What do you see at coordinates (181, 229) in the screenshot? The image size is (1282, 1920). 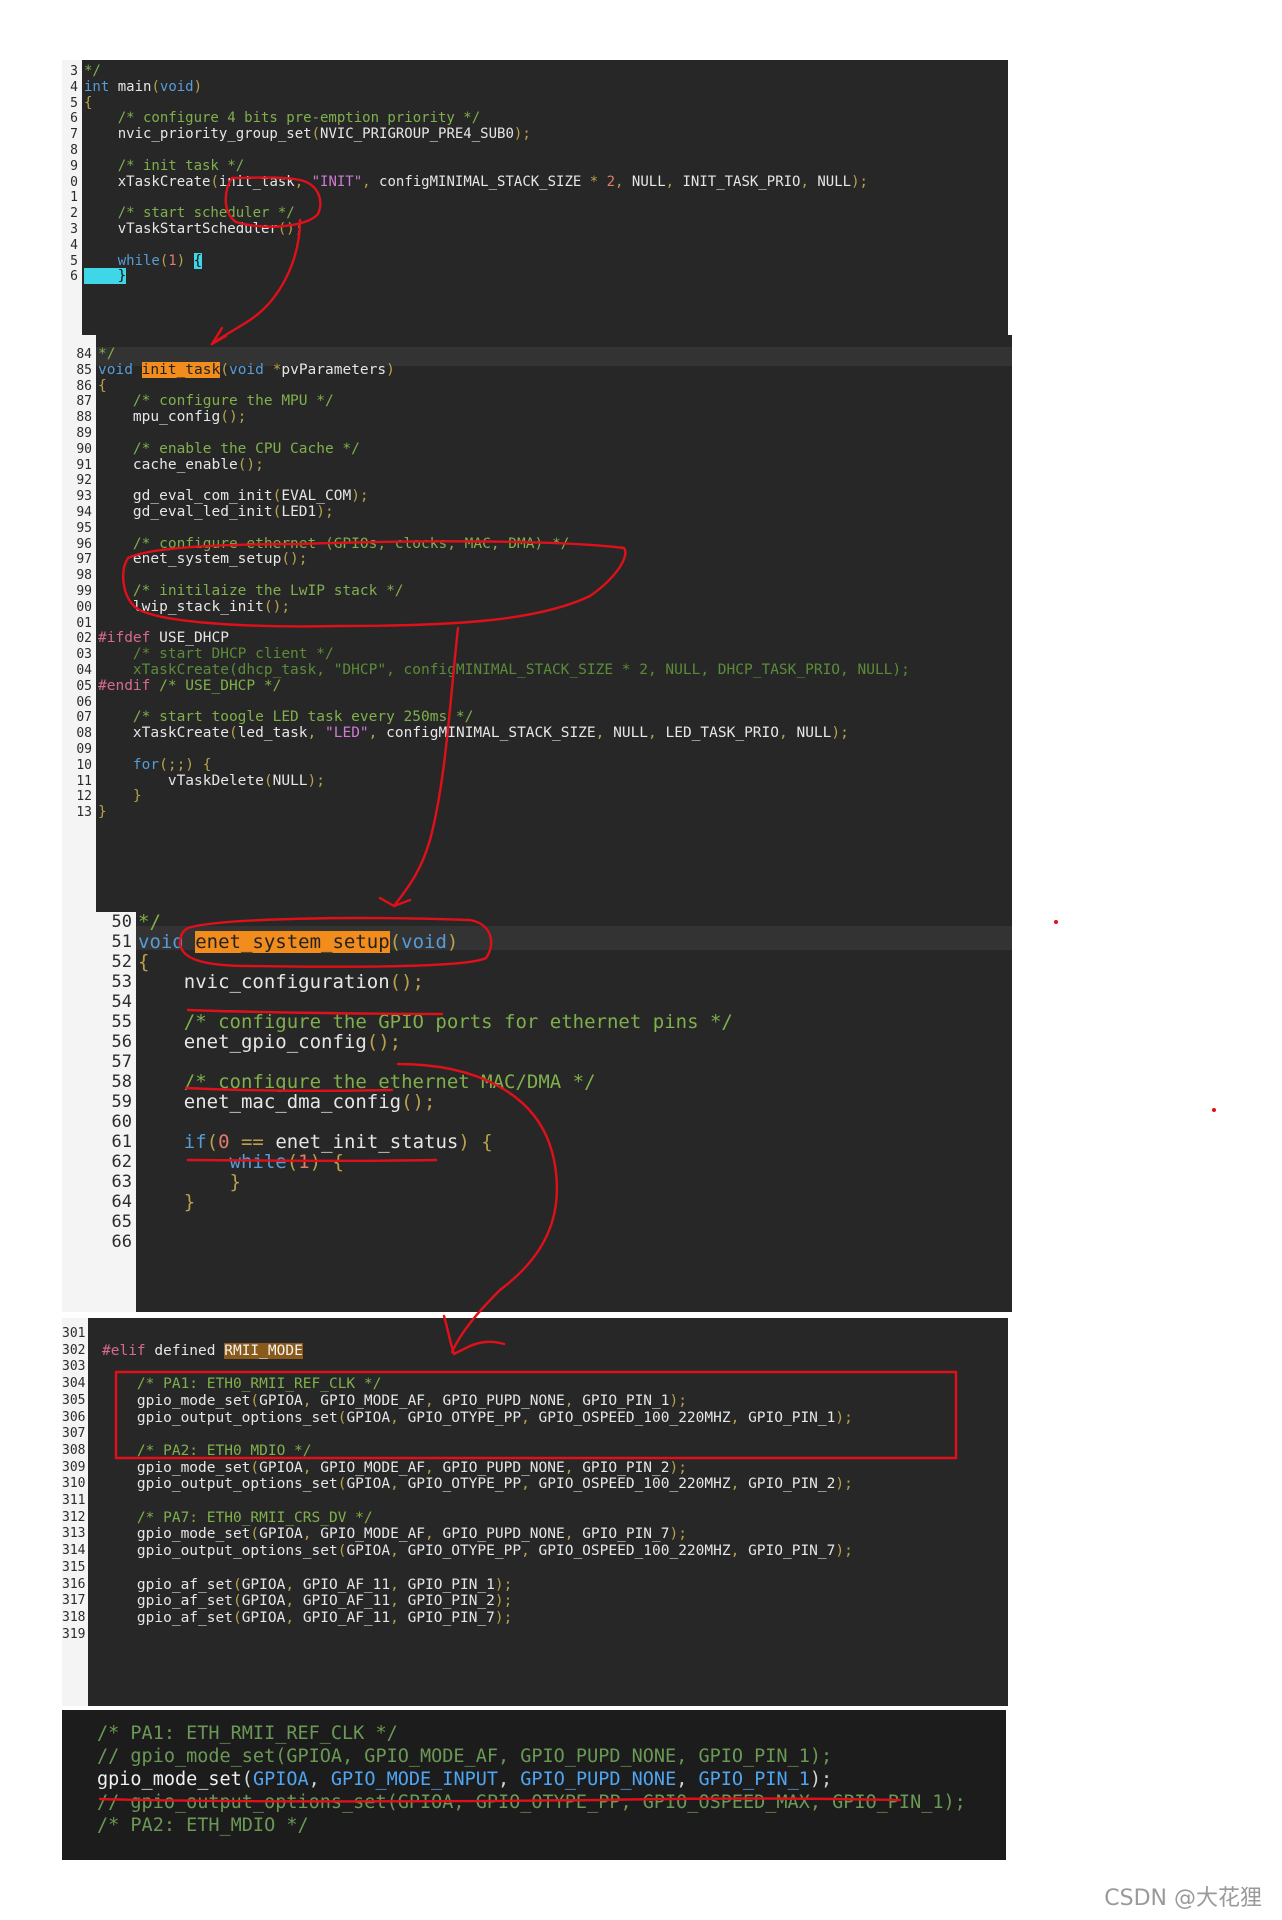 I see `code-token: vTaskStartScheduler` at bounding box center [181, 229].